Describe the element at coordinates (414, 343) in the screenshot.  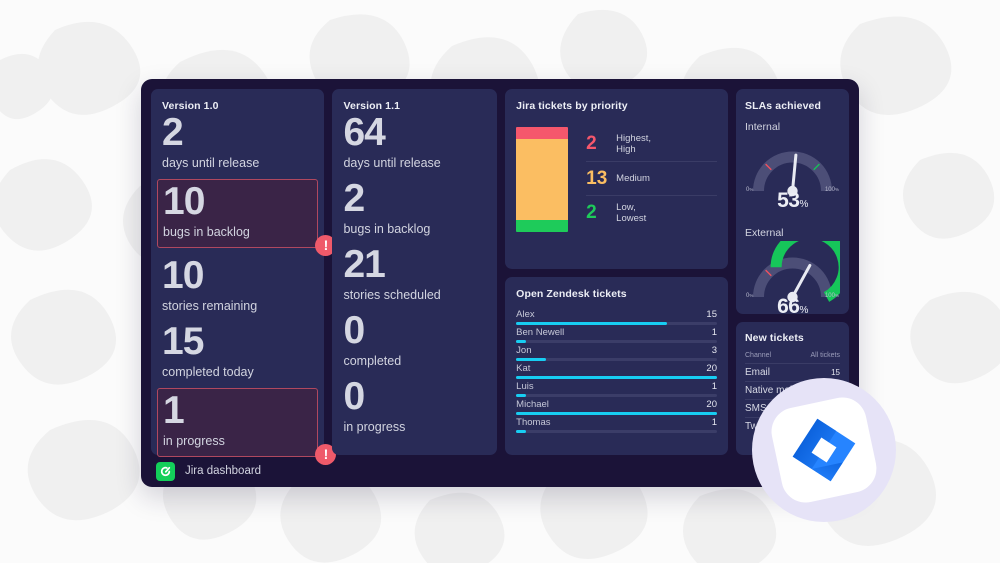
I see `metric-completed: 0 completed` at that location.